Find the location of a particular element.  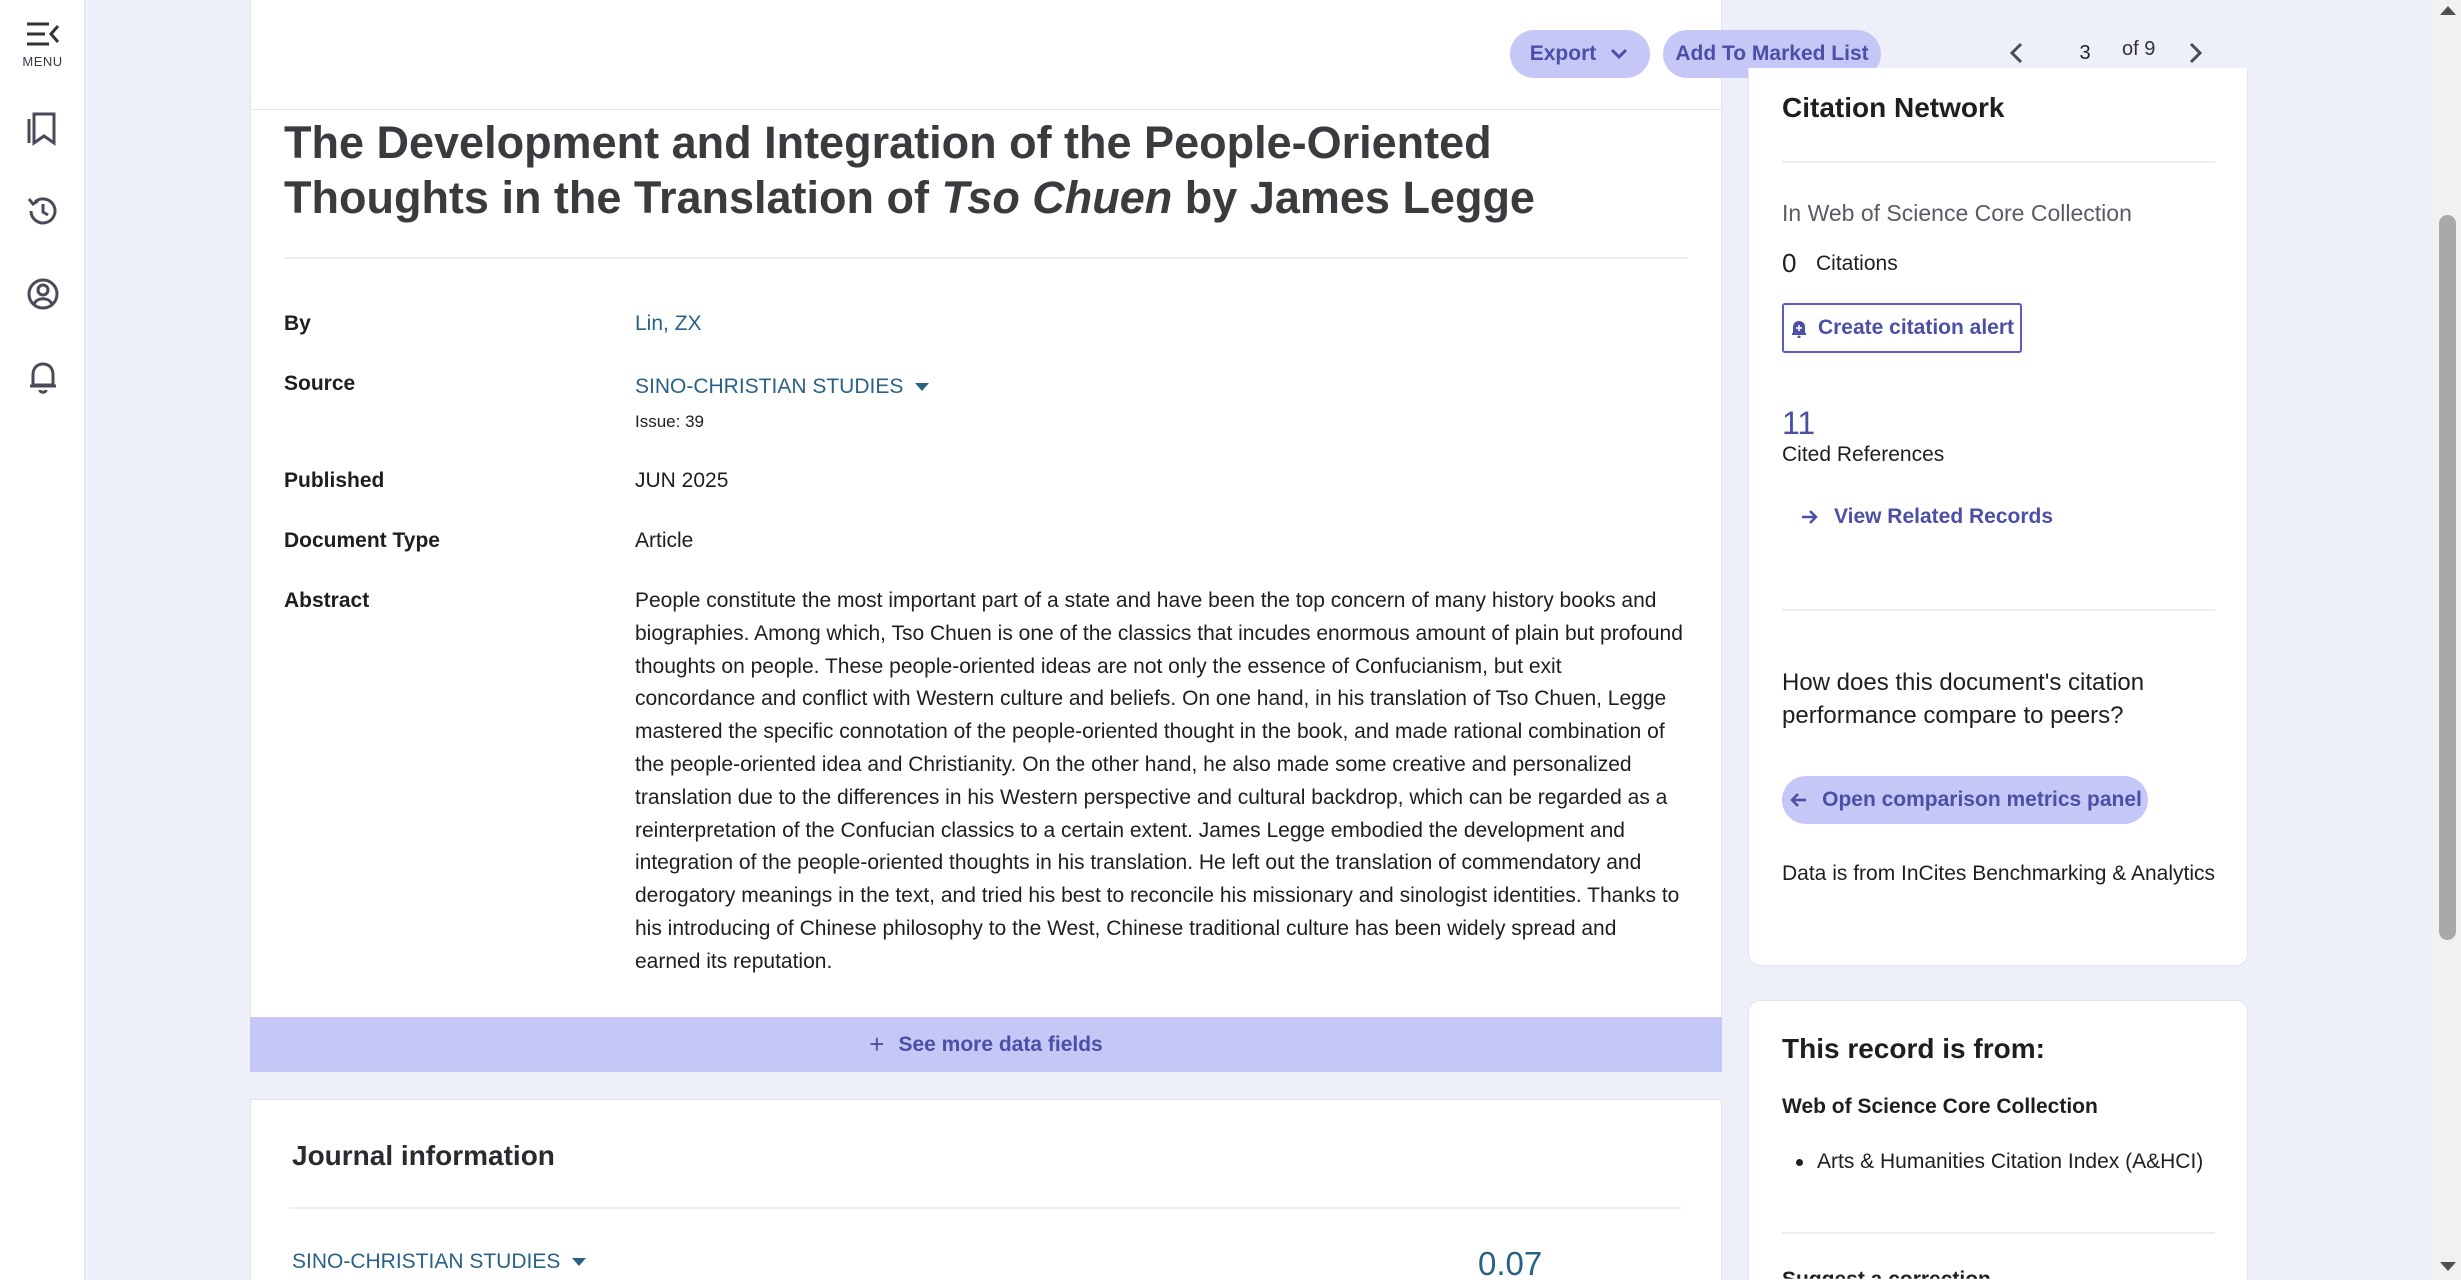

chevron-down-icon is located at coordinates (1619, 54).